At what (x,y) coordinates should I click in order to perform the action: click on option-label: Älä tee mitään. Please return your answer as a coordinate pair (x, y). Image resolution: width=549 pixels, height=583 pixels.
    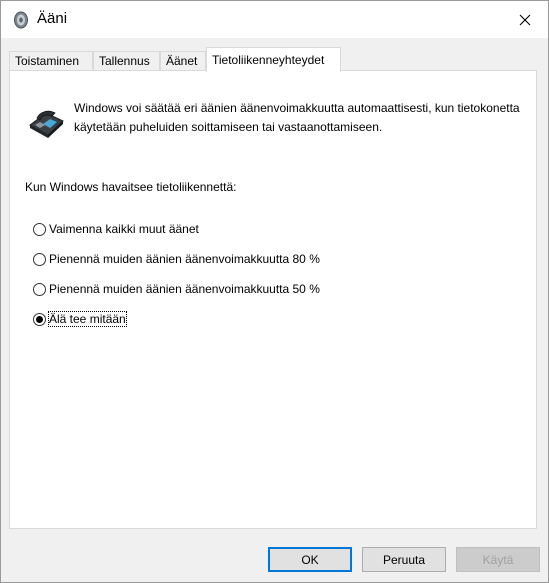
    Looking at the image, I should click on (87, 319).